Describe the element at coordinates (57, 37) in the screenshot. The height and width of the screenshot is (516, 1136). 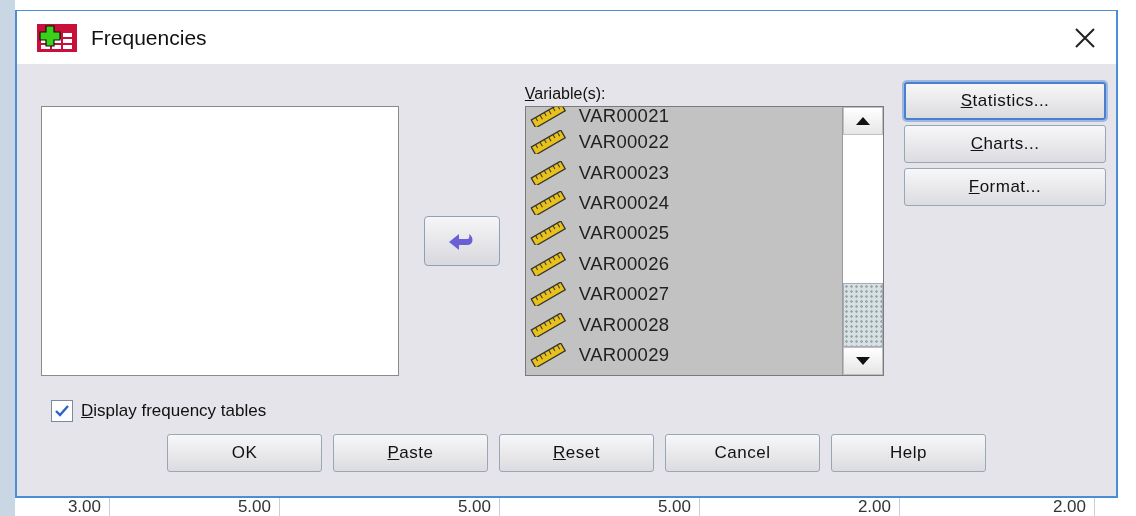
I see `grid-plus-icon` at that location.